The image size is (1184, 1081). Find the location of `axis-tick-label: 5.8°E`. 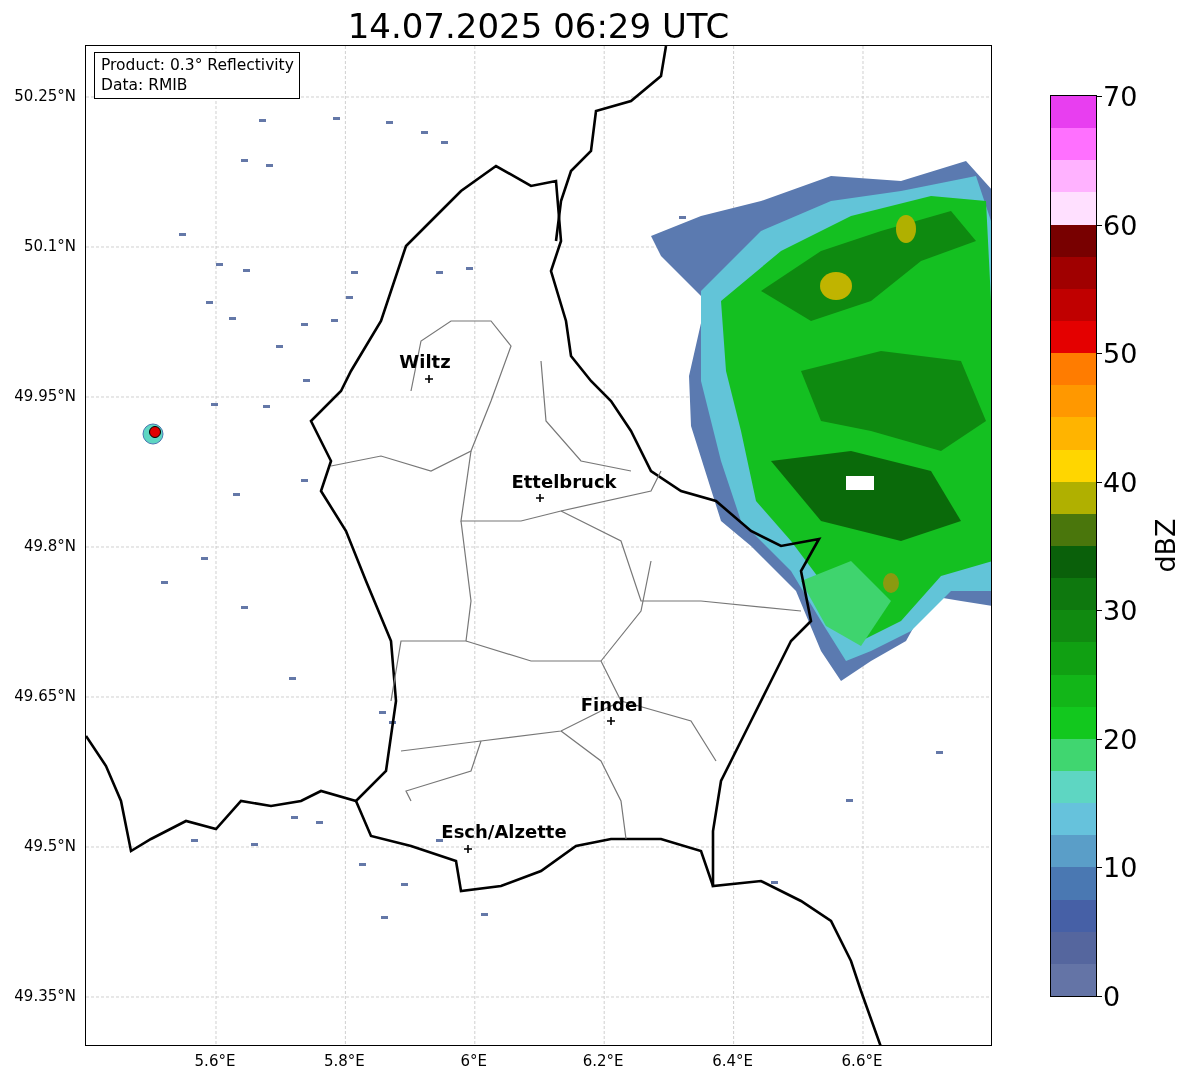

axis-tick-label: 5.8°E is located at coordinates (344, 1061).